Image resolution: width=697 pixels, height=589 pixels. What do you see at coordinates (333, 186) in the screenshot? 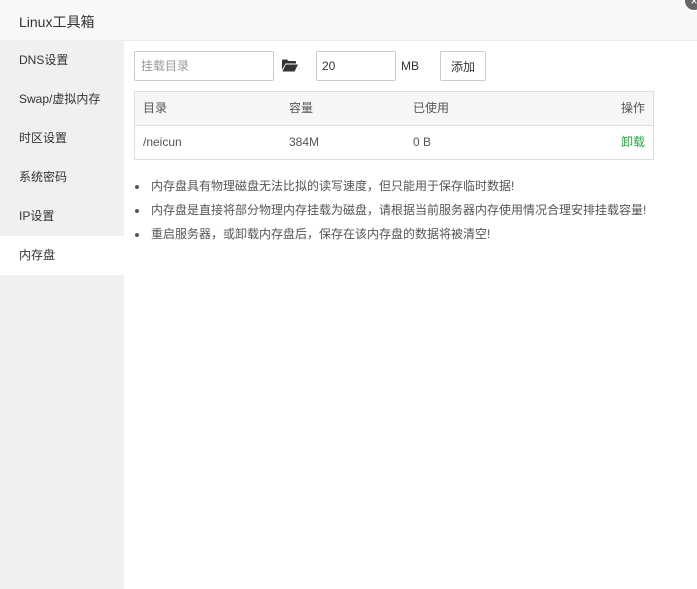
I see `tip-text: 内存盘具有物理磁盘无法比拟的读写速度，但只能用于保存临时数据!` at bounding box center [333, 186].